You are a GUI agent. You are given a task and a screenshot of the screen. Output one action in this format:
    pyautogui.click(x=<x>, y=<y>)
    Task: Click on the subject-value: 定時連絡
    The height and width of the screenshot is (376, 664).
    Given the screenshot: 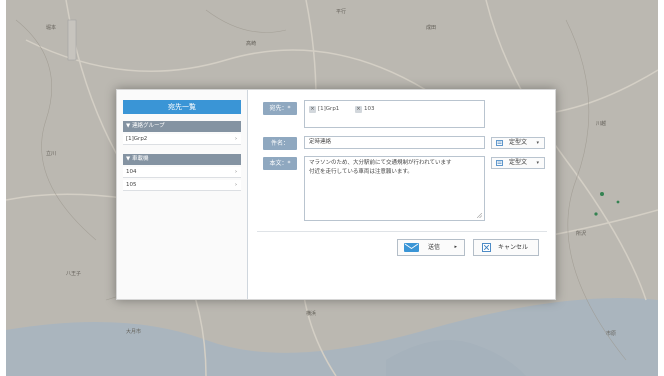 What is the action you would take?
    pyautogui.click(x=320, y=142)
    